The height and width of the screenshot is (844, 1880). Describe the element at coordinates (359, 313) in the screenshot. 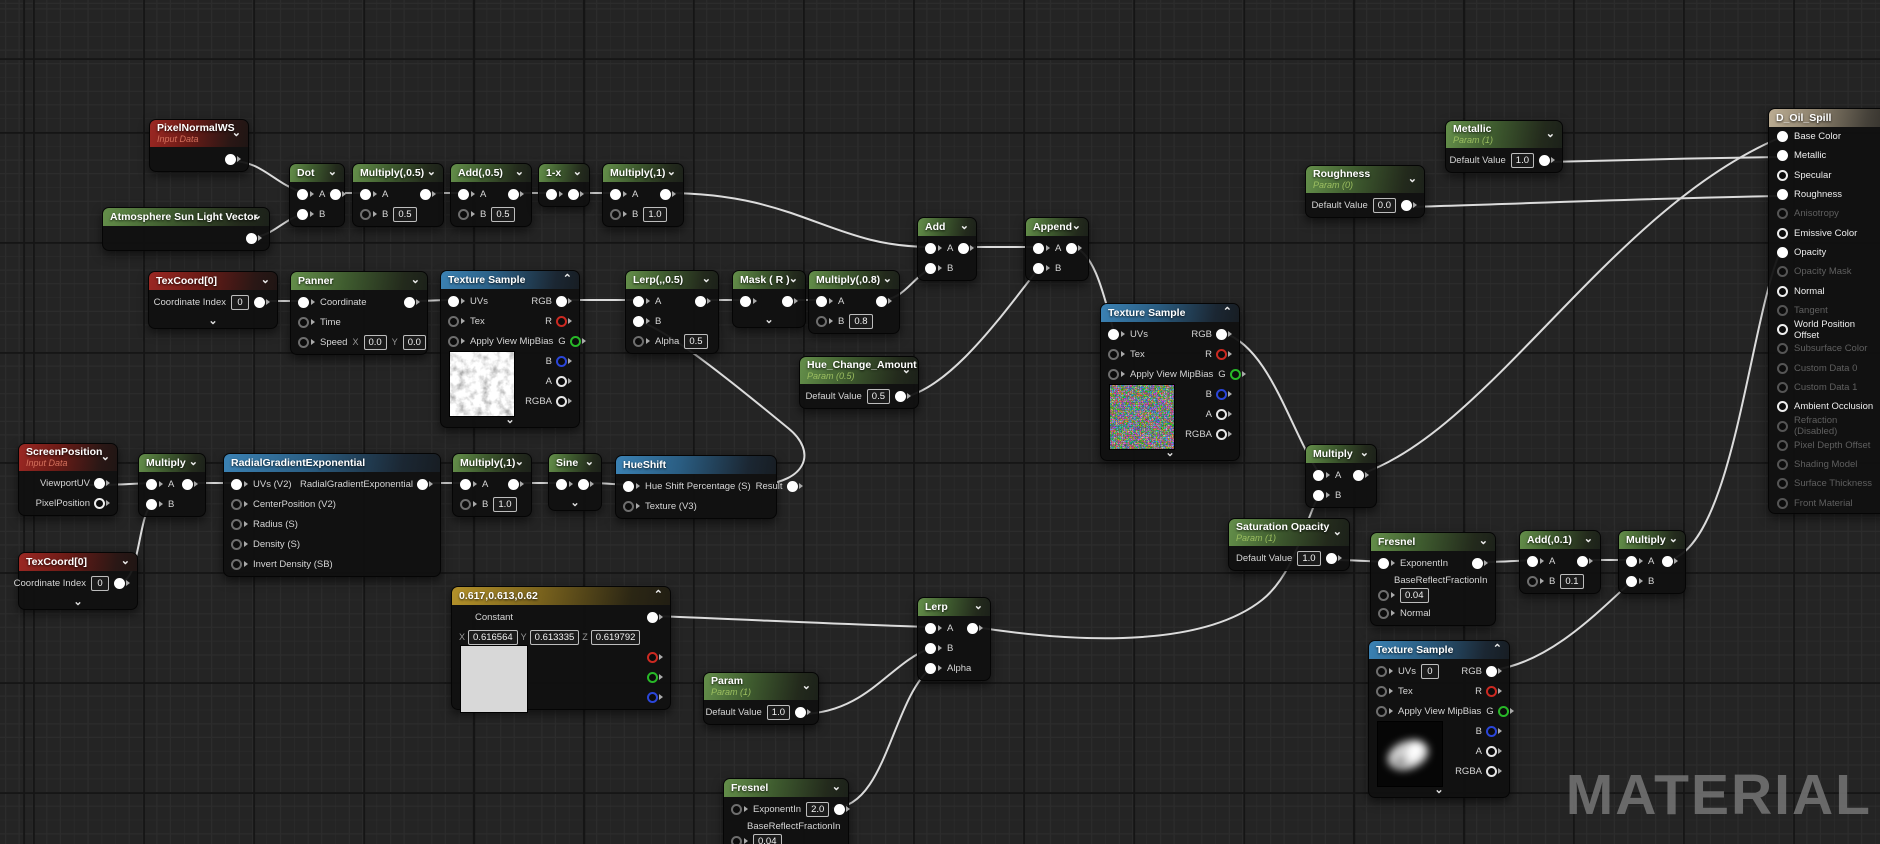

I see `node-panner: Panner ⌄ Coordinate Time Speed X 0.0 Y 0.0` at that location.